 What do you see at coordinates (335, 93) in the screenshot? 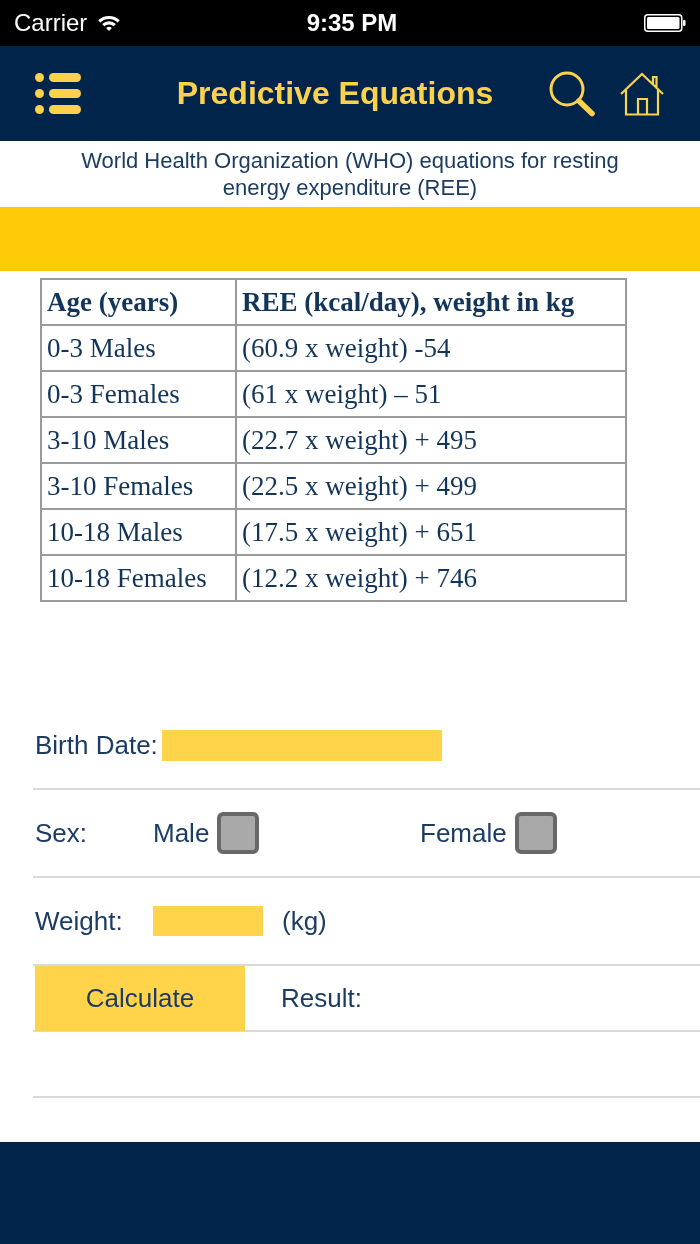
I see `screen-title: Predictive Equations` at bounding box center [335, 93].